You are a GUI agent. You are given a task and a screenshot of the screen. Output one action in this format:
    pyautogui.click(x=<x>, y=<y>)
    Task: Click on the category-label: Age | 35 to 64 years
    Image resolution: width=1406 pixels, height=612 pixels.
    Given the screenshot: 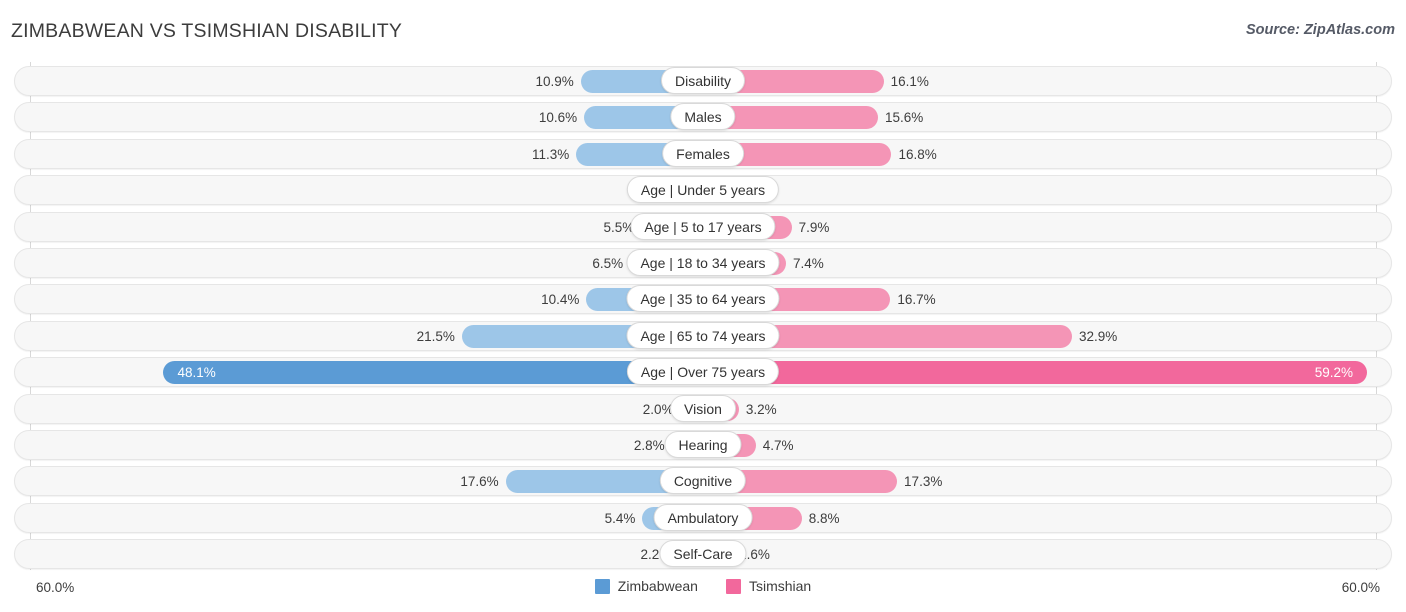 What is the action you would take?
    pyautogui.click(x=703, y=299)
    